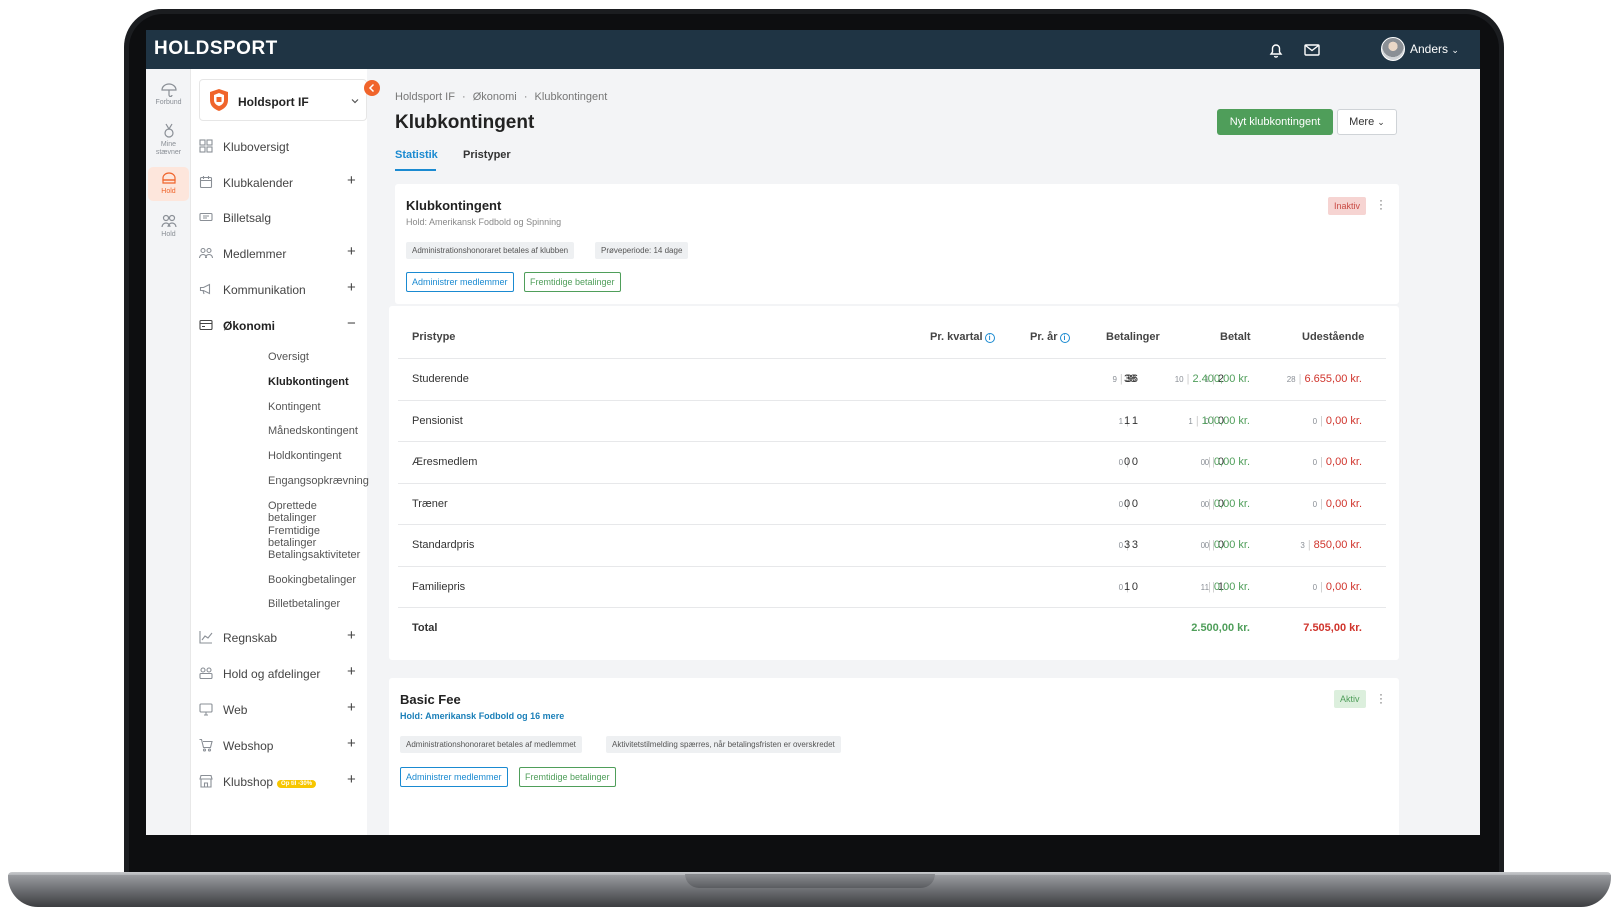  I want to click on subnav-billetbetalinger: Billetbetalinger, so click(304, 604).